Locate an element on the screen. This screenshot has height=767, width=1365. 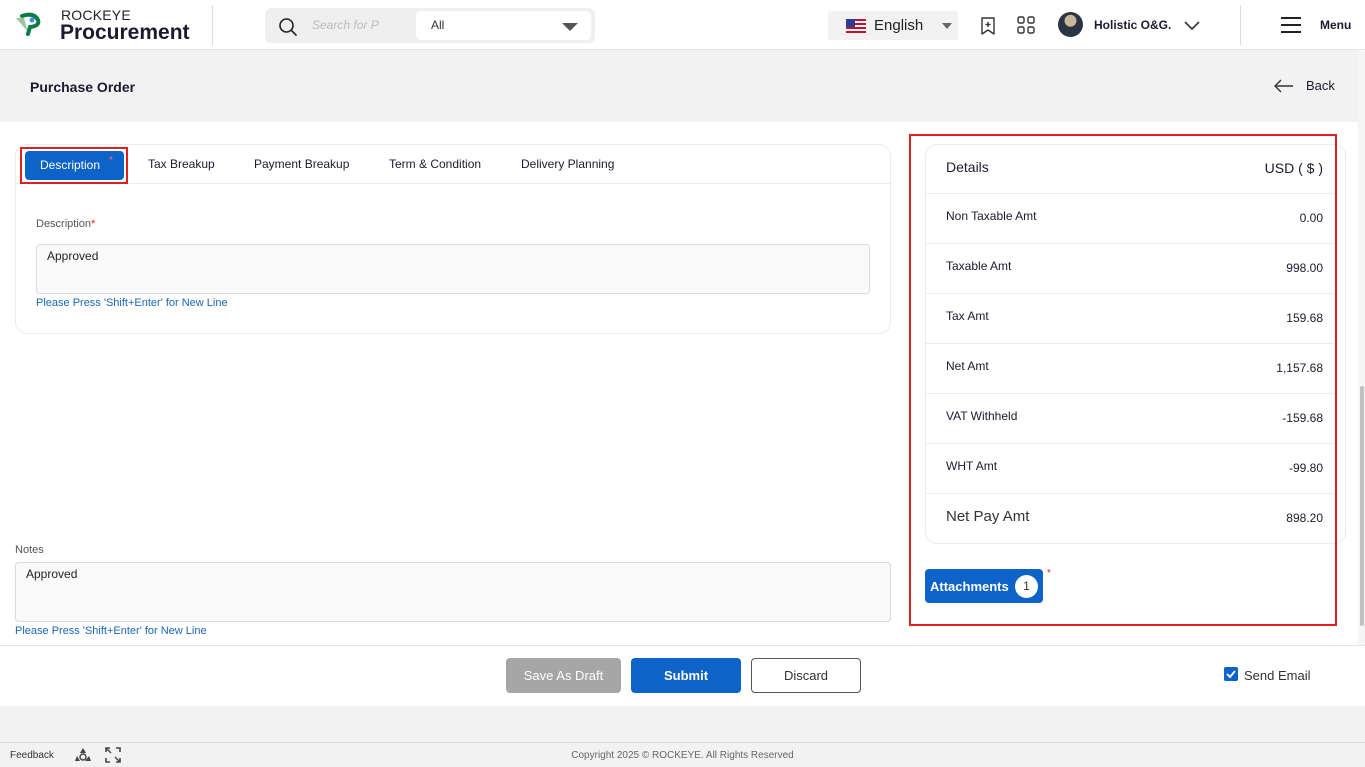
tab-delivery-planning: Delivery Planning is located at coordinates (567, 164).